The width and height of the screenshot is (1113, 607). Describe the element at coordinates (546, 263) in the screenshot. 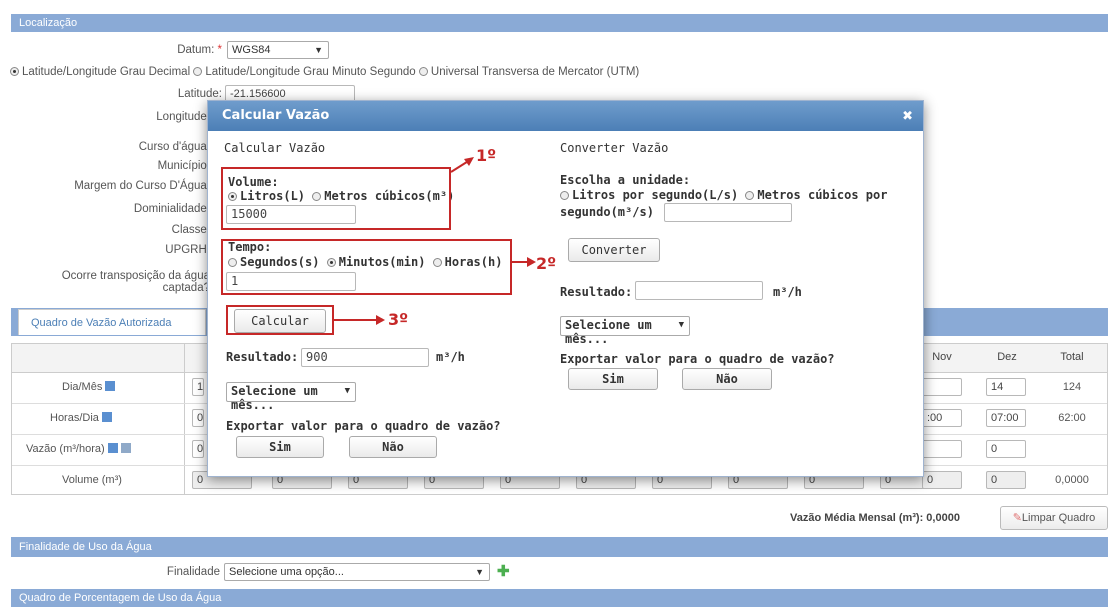

I see `annotation-2: 2º` at that location.